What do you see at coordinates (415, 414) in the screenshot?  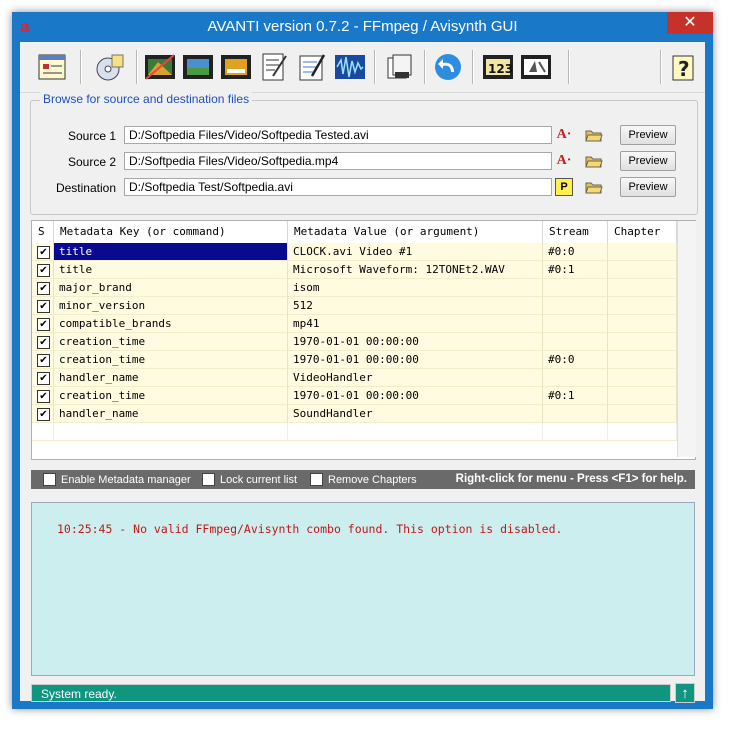 I see `cell-value: SoundHandler` at bounding box center [415, 414].